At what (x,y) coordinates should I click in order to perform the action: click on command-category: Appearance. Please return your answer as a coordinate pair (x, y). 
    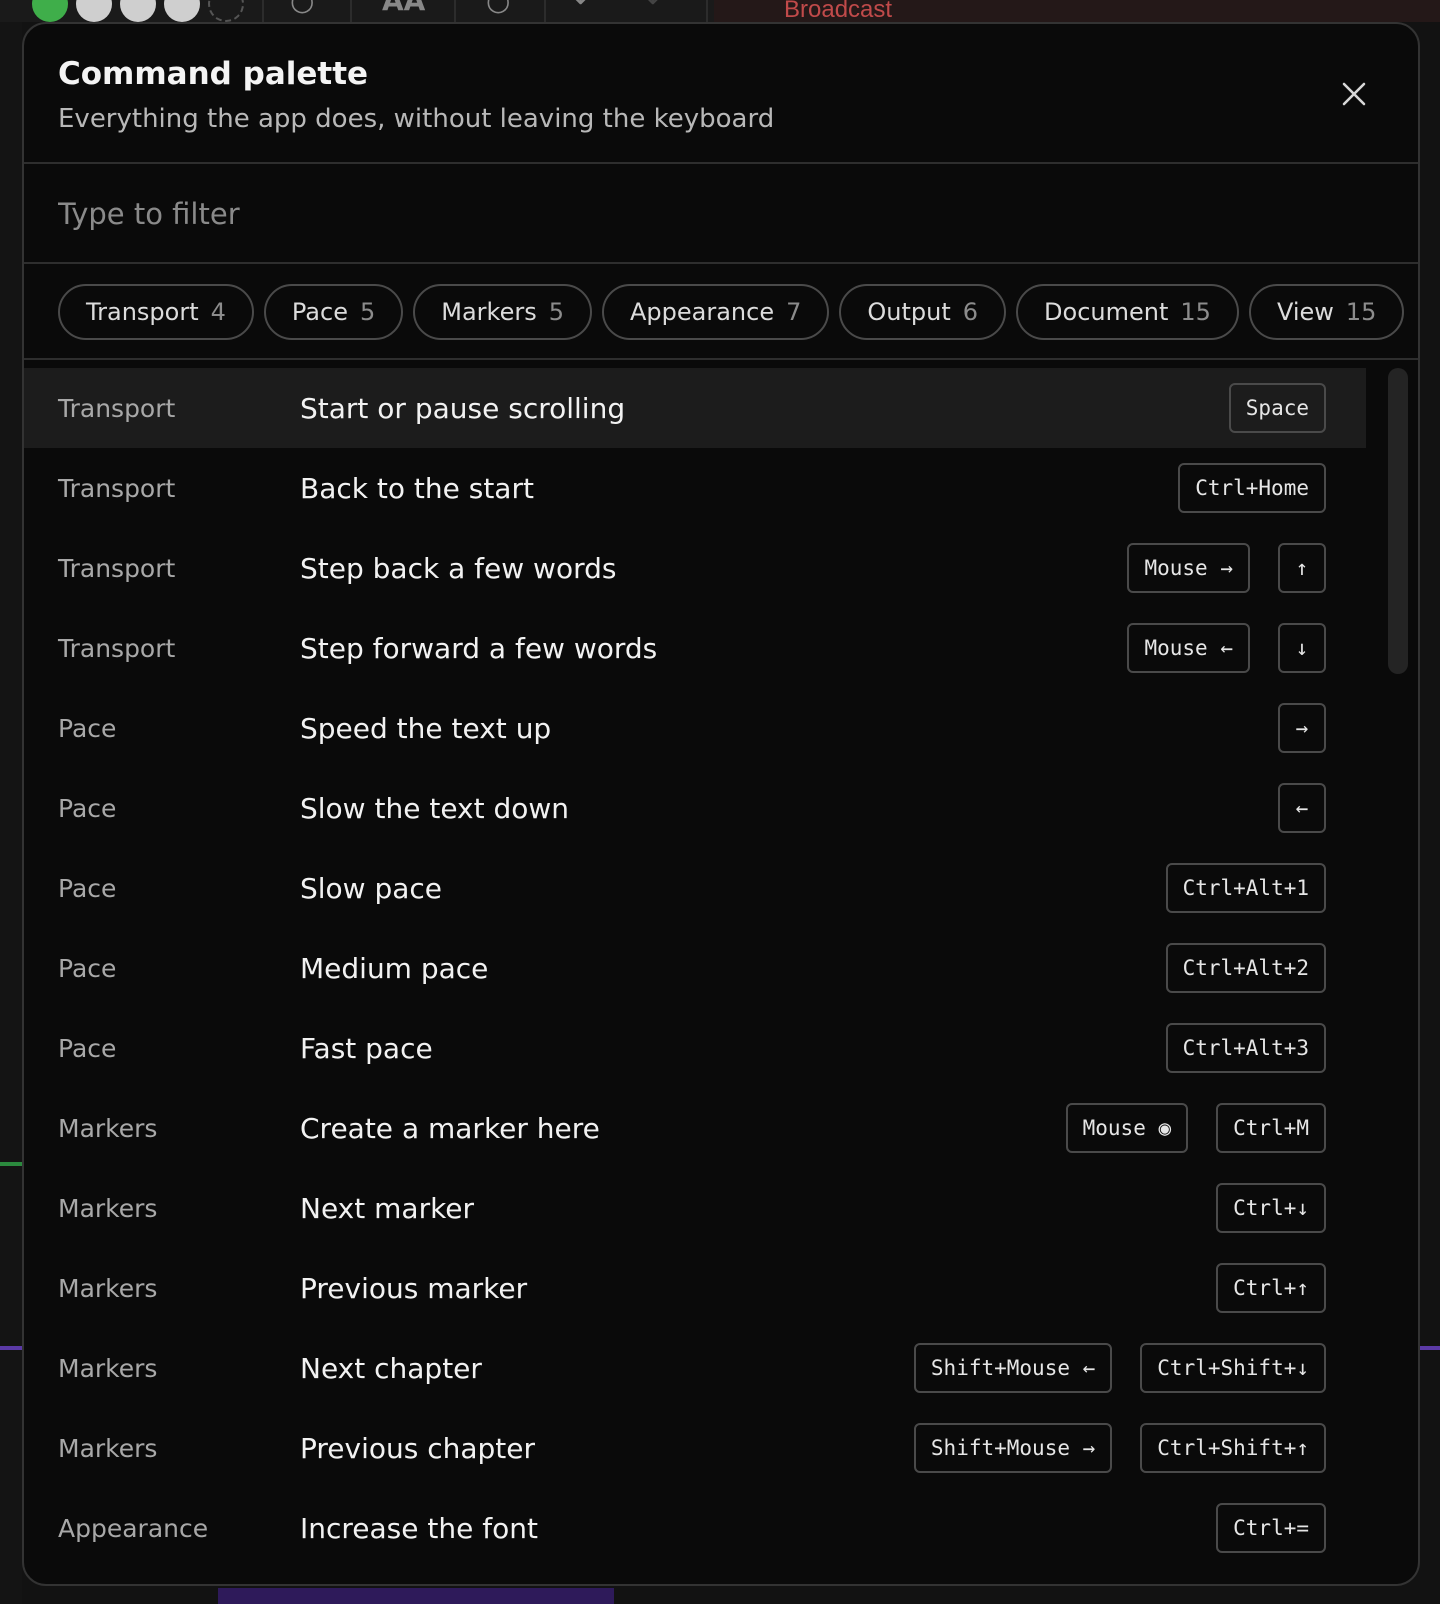
    Looking at the image, I should click on (133, 1528).